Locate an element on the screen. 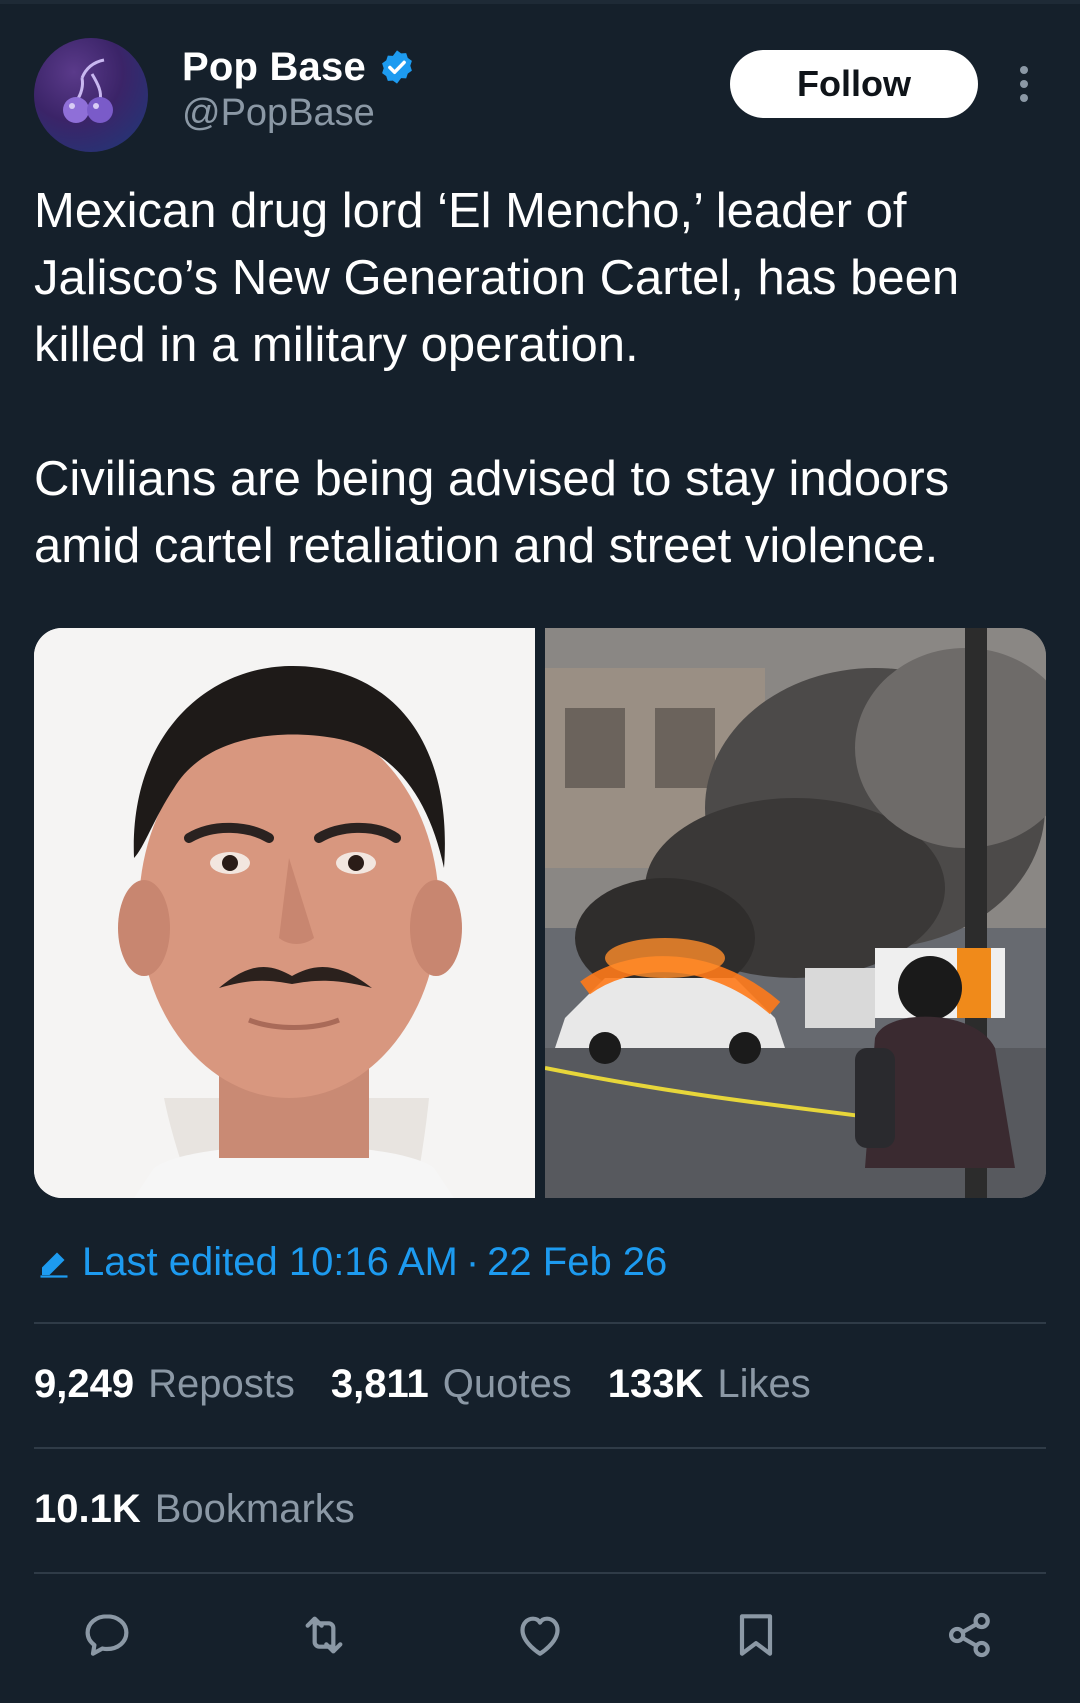  reply-icon is located at coordinates (107, 1635).